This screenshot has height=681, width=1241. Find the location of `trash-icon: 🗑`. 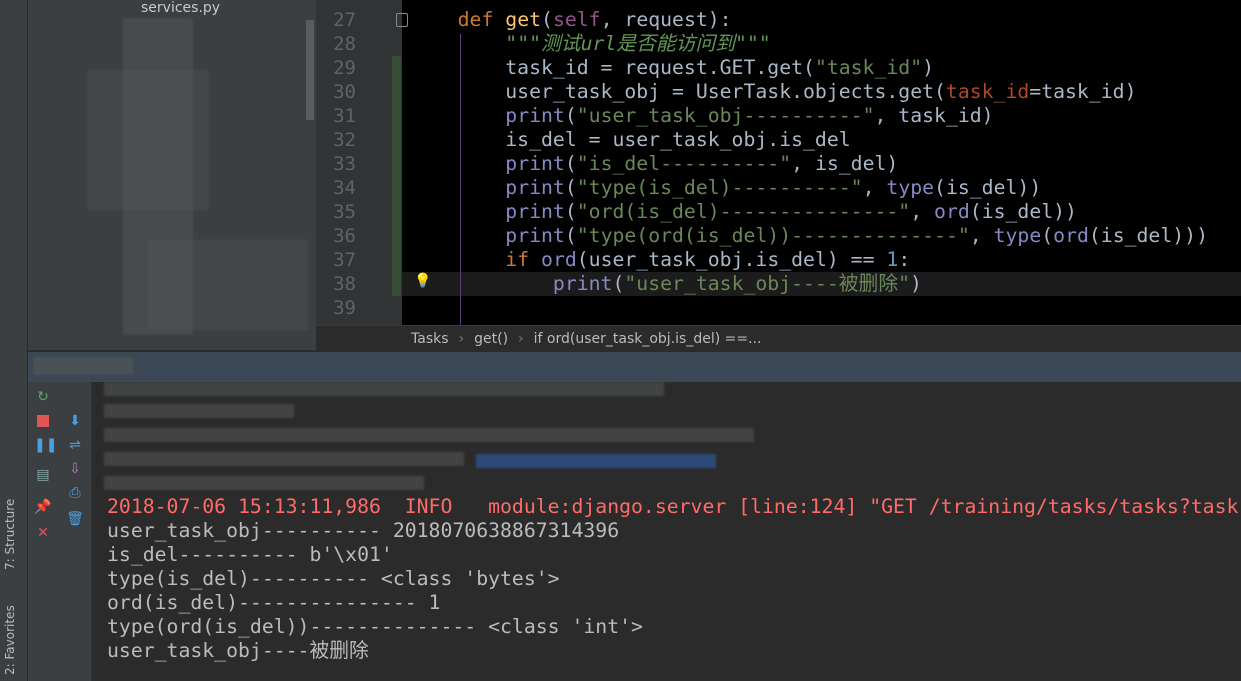

trash-icon: 🗑 is located at coordinates (75, 519).